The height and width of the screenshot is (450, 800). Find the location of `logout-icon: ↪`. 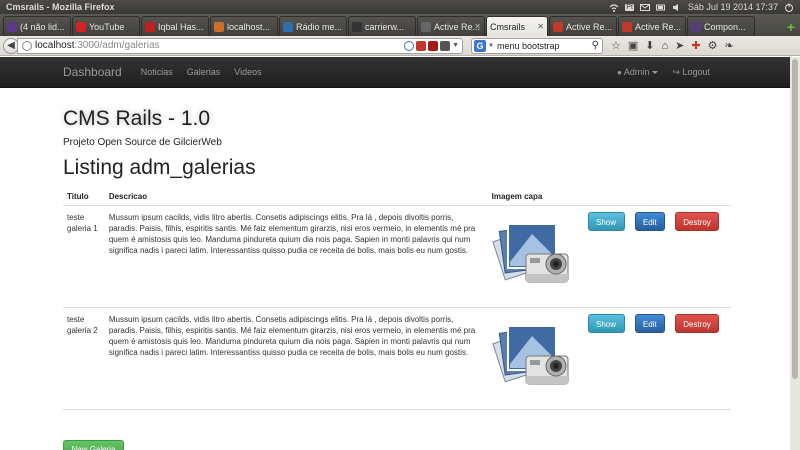

logout-icon: ↪ is located at coordinates (676, 71).